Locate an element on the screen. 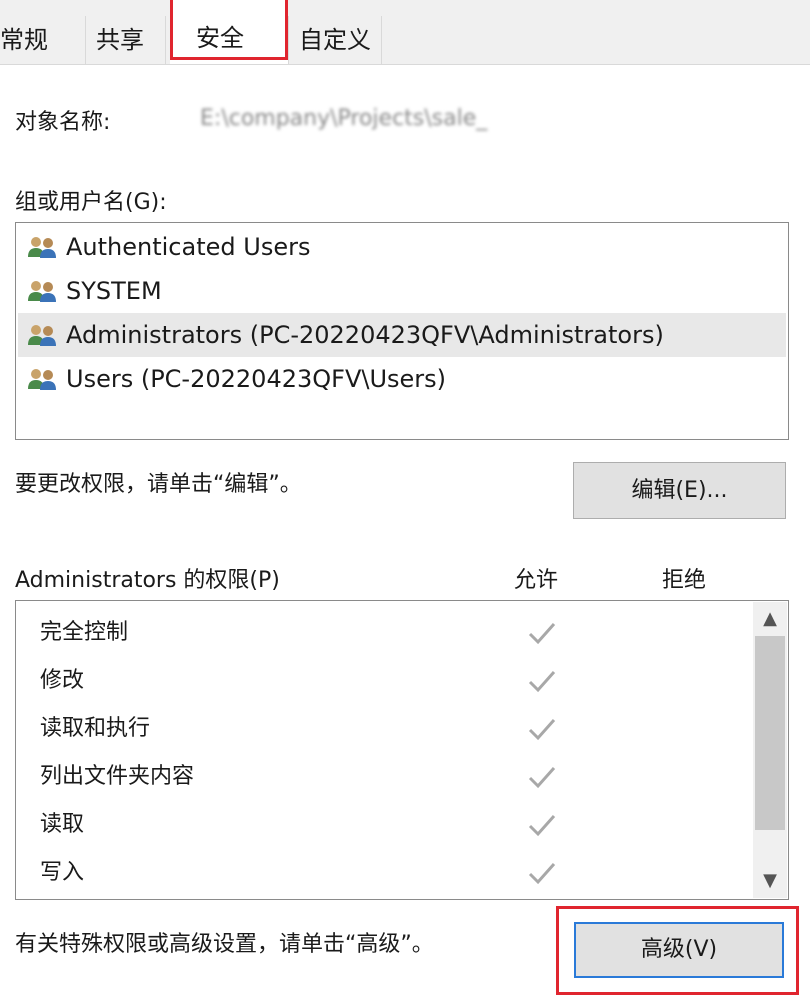 This screenshot has width=810, height=1004. group-user-label: 组或用户名(G): is located at coordinates (91, 202).